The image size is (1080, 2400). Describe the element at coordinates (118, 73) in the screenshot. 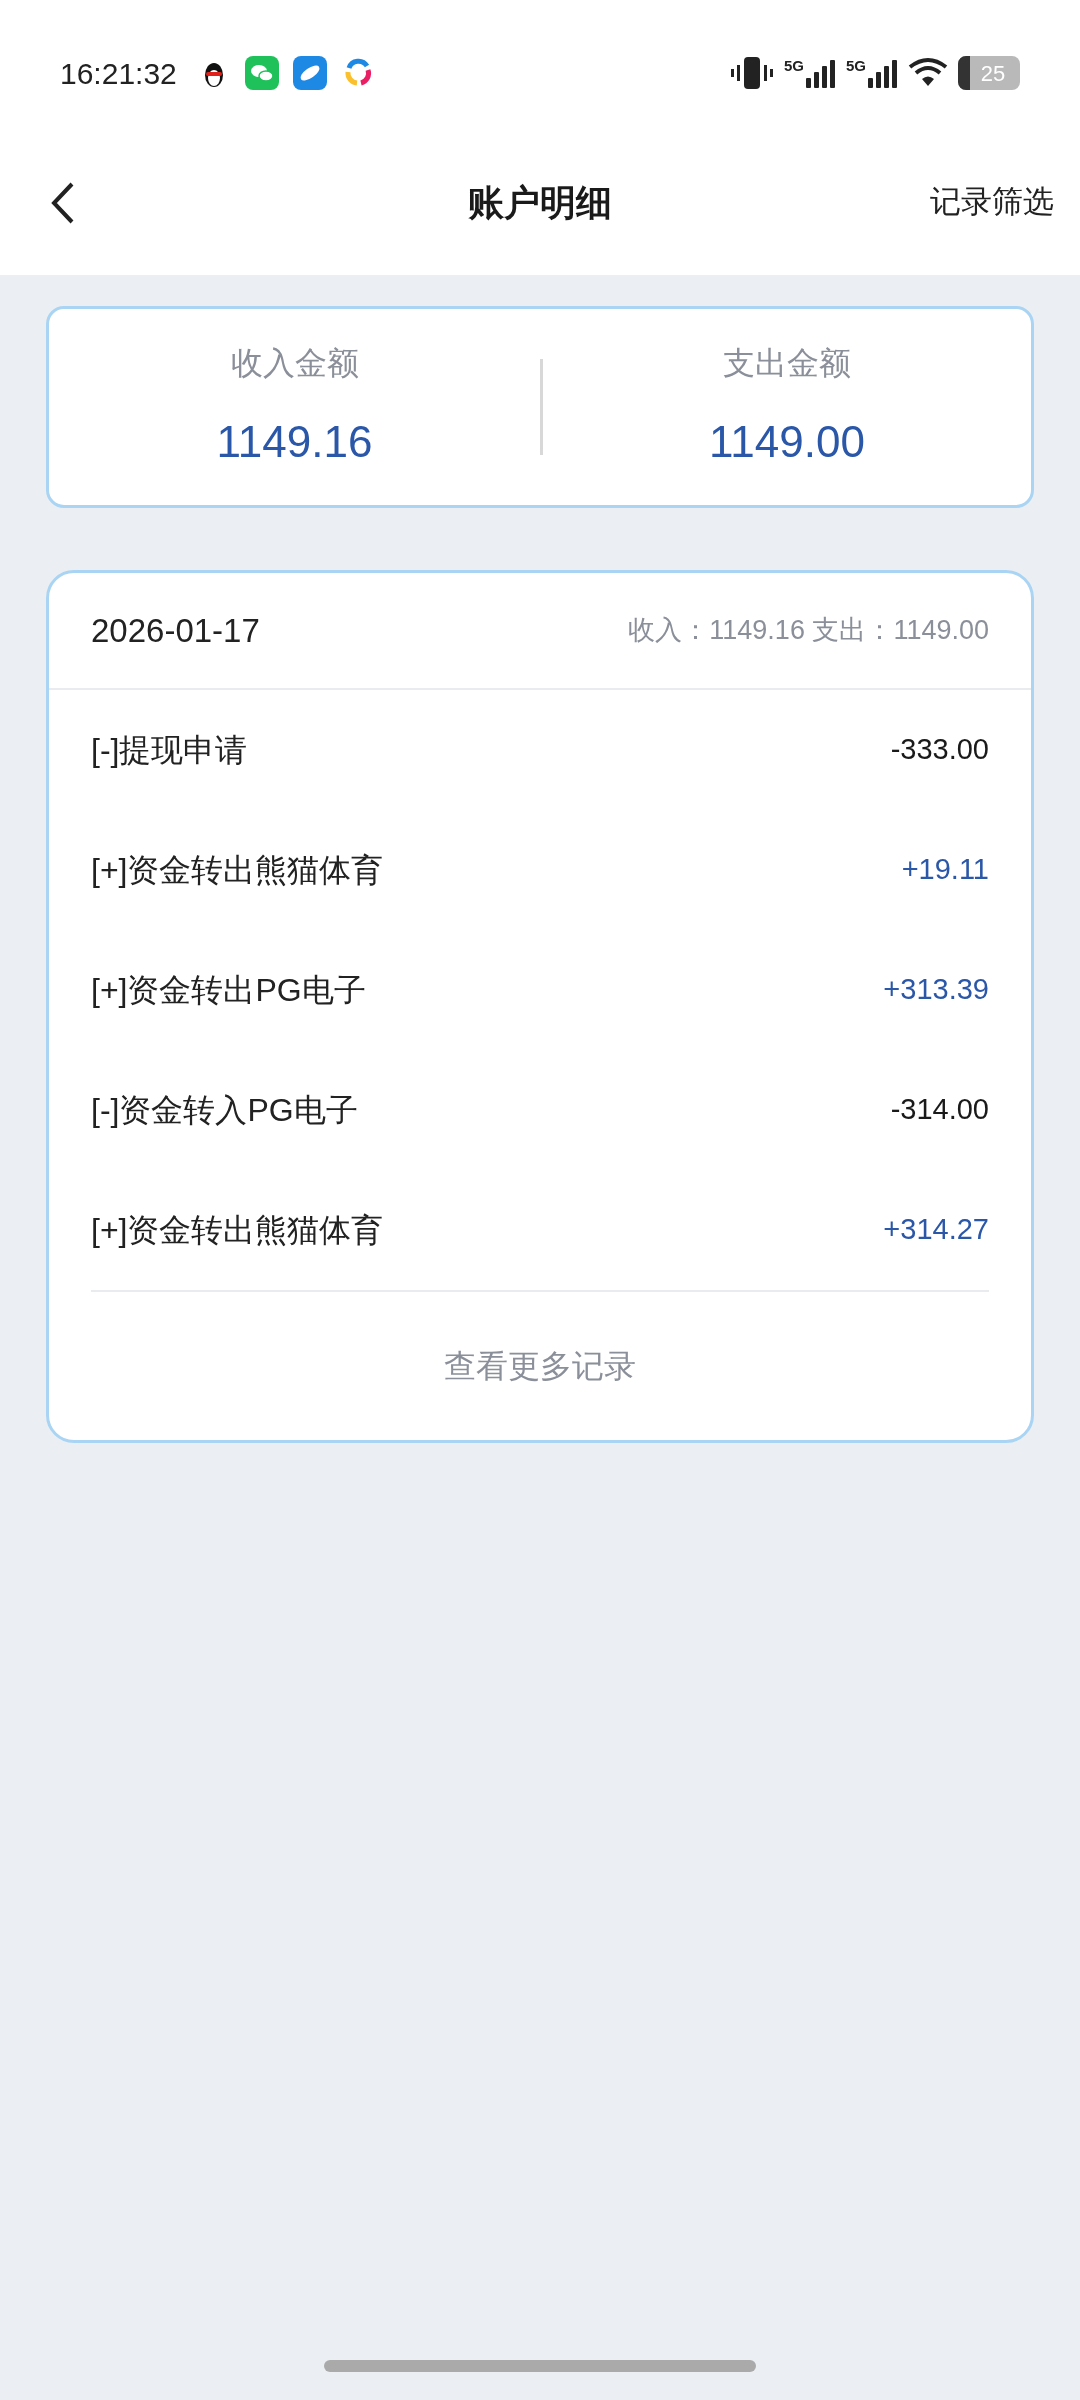

I see `status-time: 16:21:32` at that location.